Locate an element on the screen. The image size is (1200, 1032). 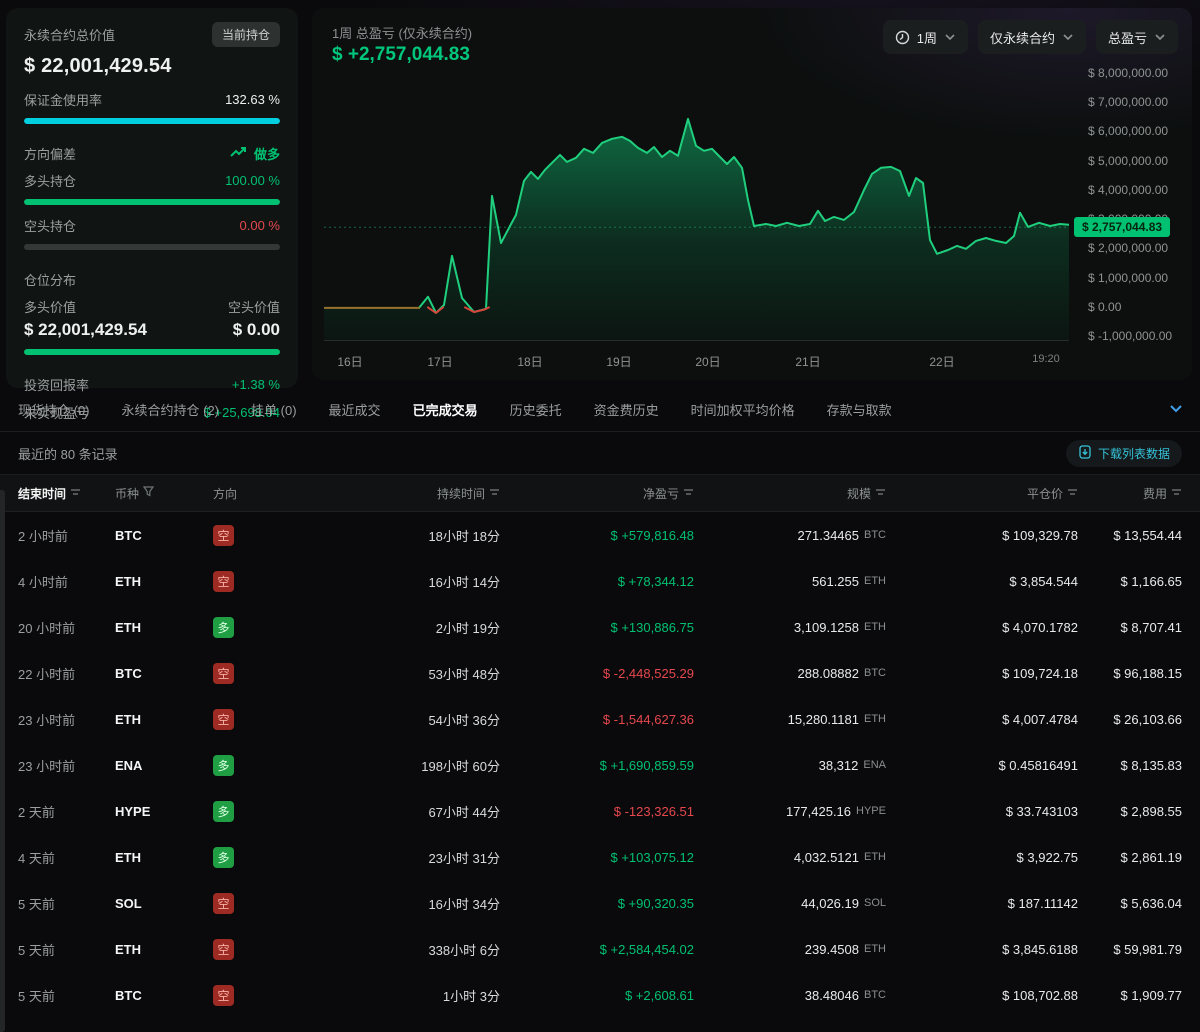
table-scrollbar is located at coordinates (2, 761).